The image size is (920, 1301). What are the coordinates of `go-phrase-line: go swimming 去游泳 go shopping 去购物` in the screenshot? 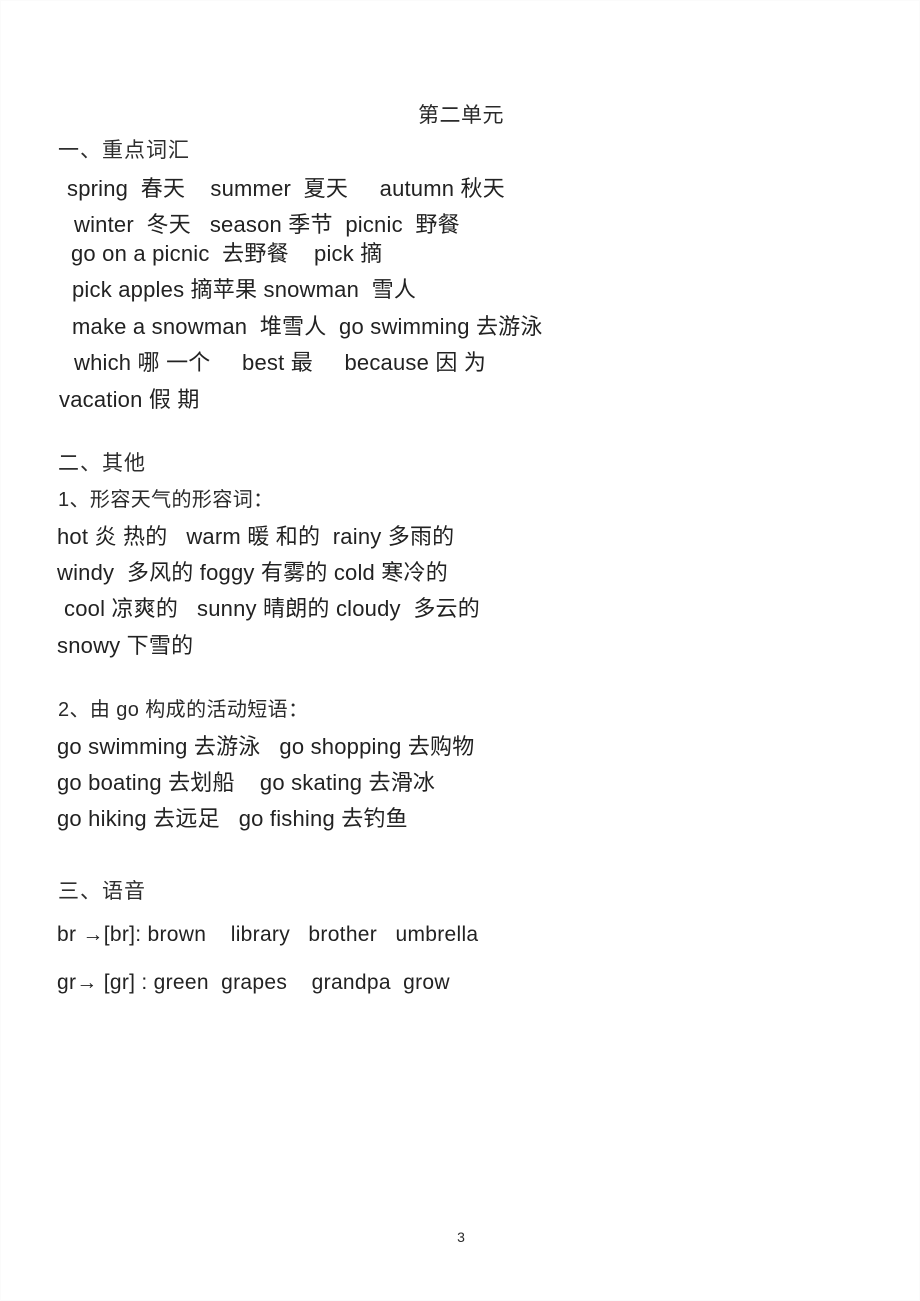 It's located at (266, 746).